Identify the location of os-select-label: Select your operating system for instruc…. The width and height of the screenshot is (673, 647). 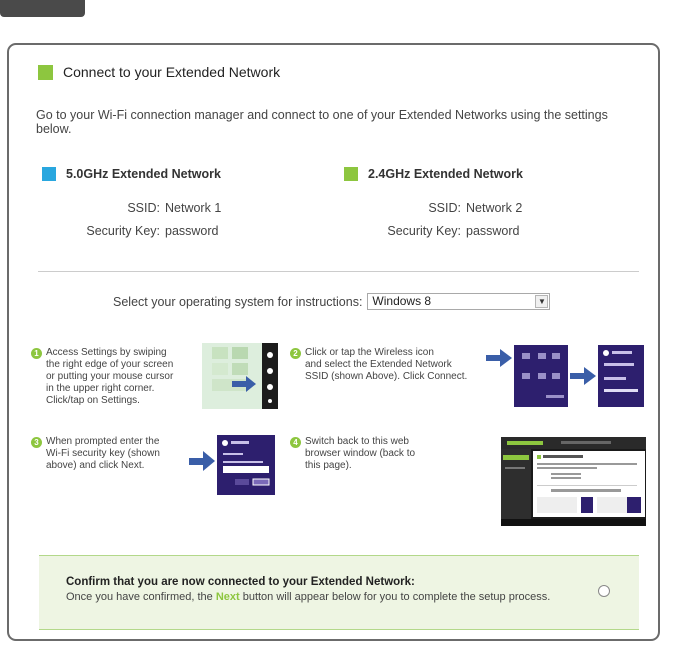
(238, 301).